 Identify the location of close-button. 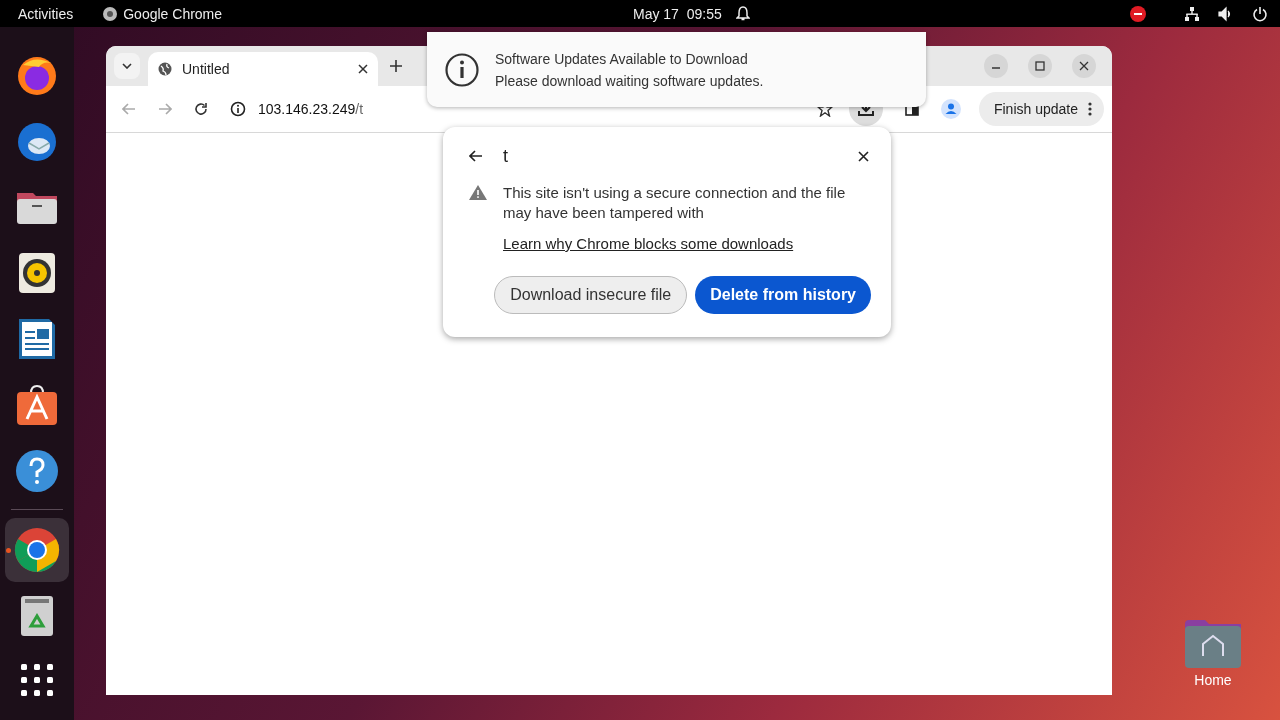
(1084, 66).